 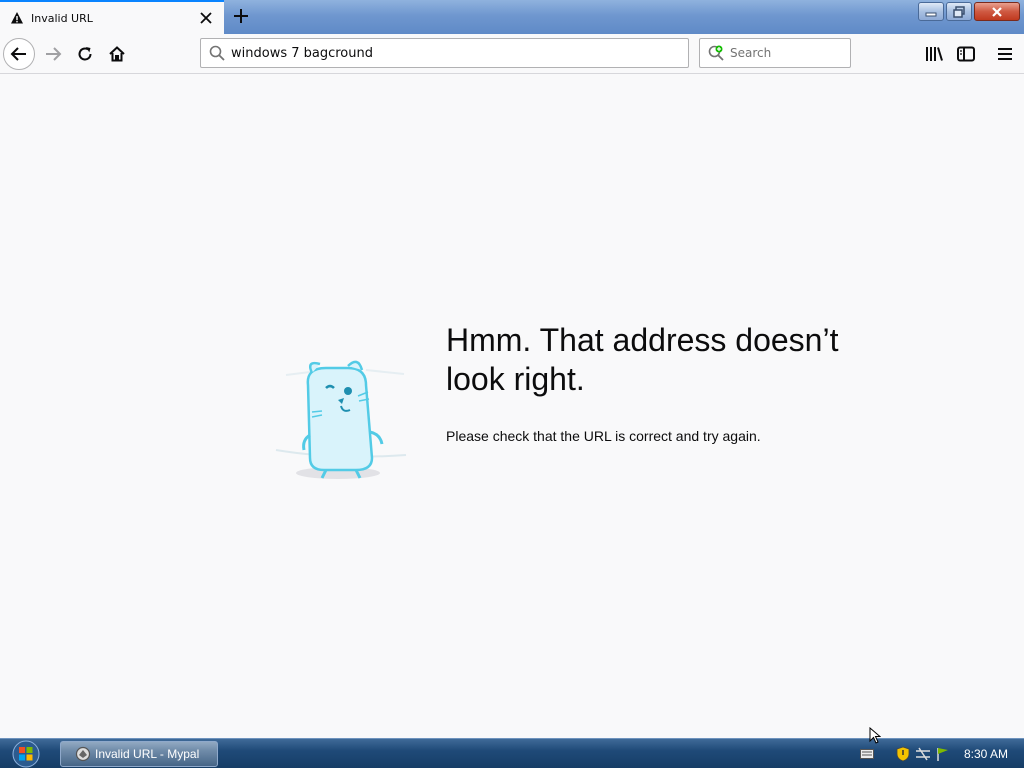 What do you see at coordinates (241, 16) in the screenshot?
I see `plus-icon` at bounding box center [241, 16].